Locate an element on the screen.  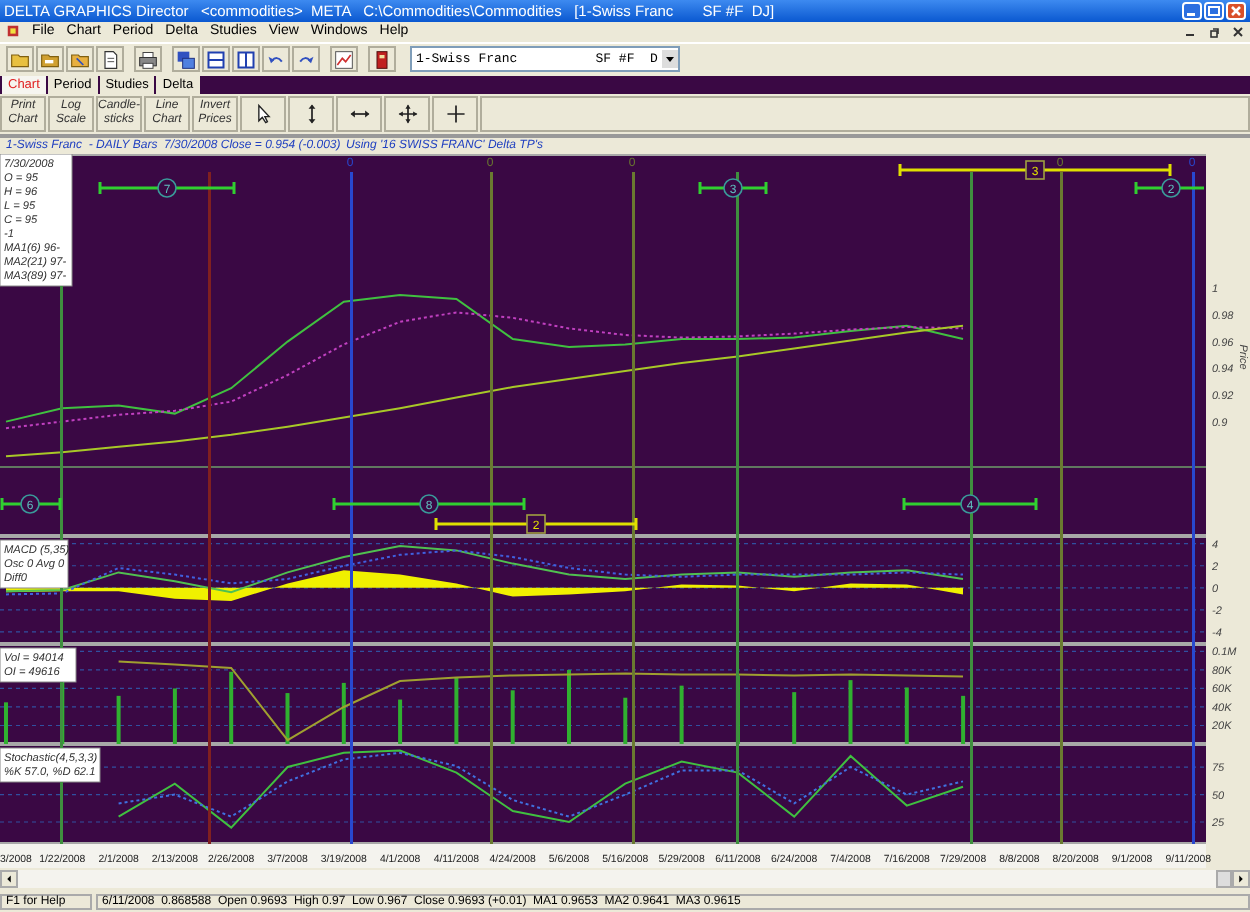
close-icon is located at coordinates (1238, 31).